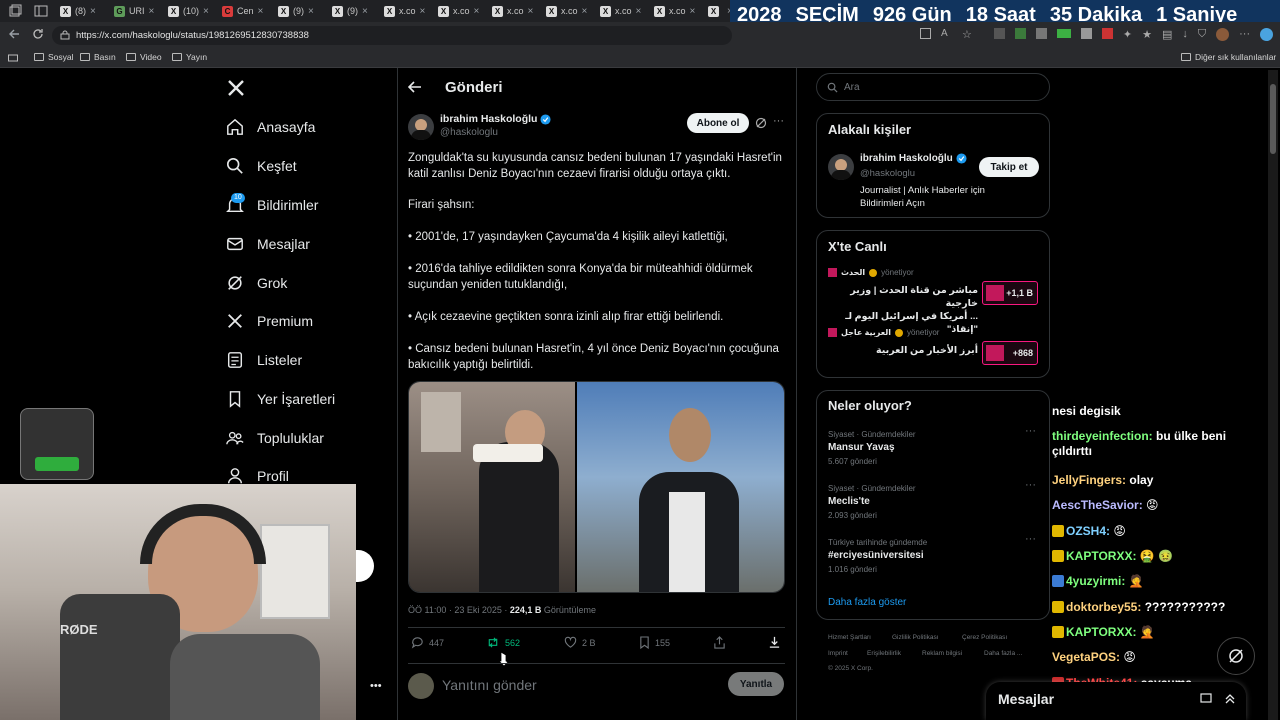 This screenshot has height=720, width=1280. Describe the element at coordinates (1009, 167) in the screenshot. I see `follow-button: Takip et` at that location.